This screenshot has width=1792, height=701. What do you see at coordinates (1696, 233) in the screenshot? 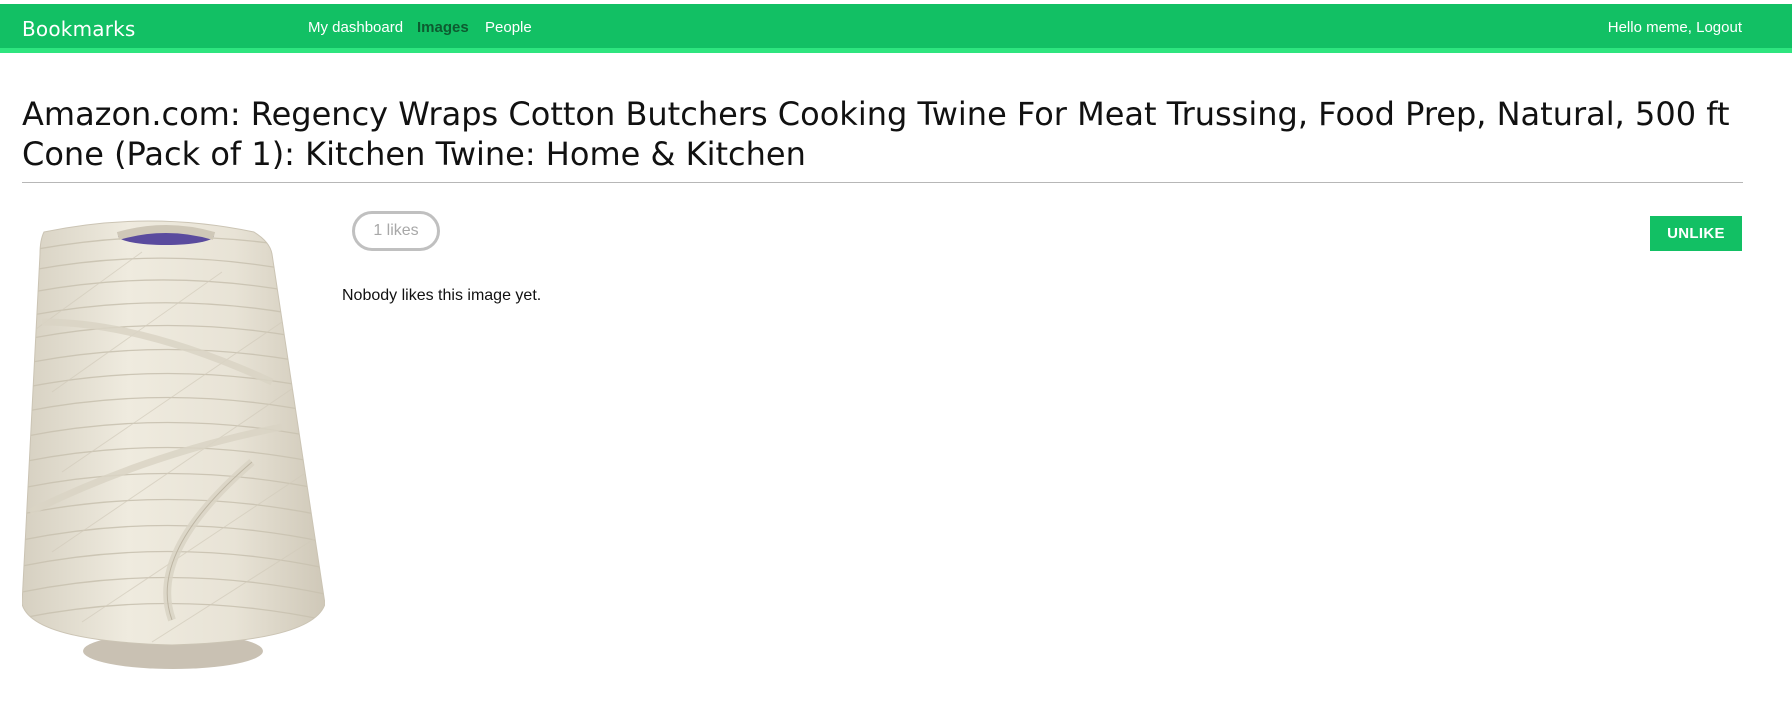
I see `unlike-button: UNLIKE` at bounding box center [1696, 233].